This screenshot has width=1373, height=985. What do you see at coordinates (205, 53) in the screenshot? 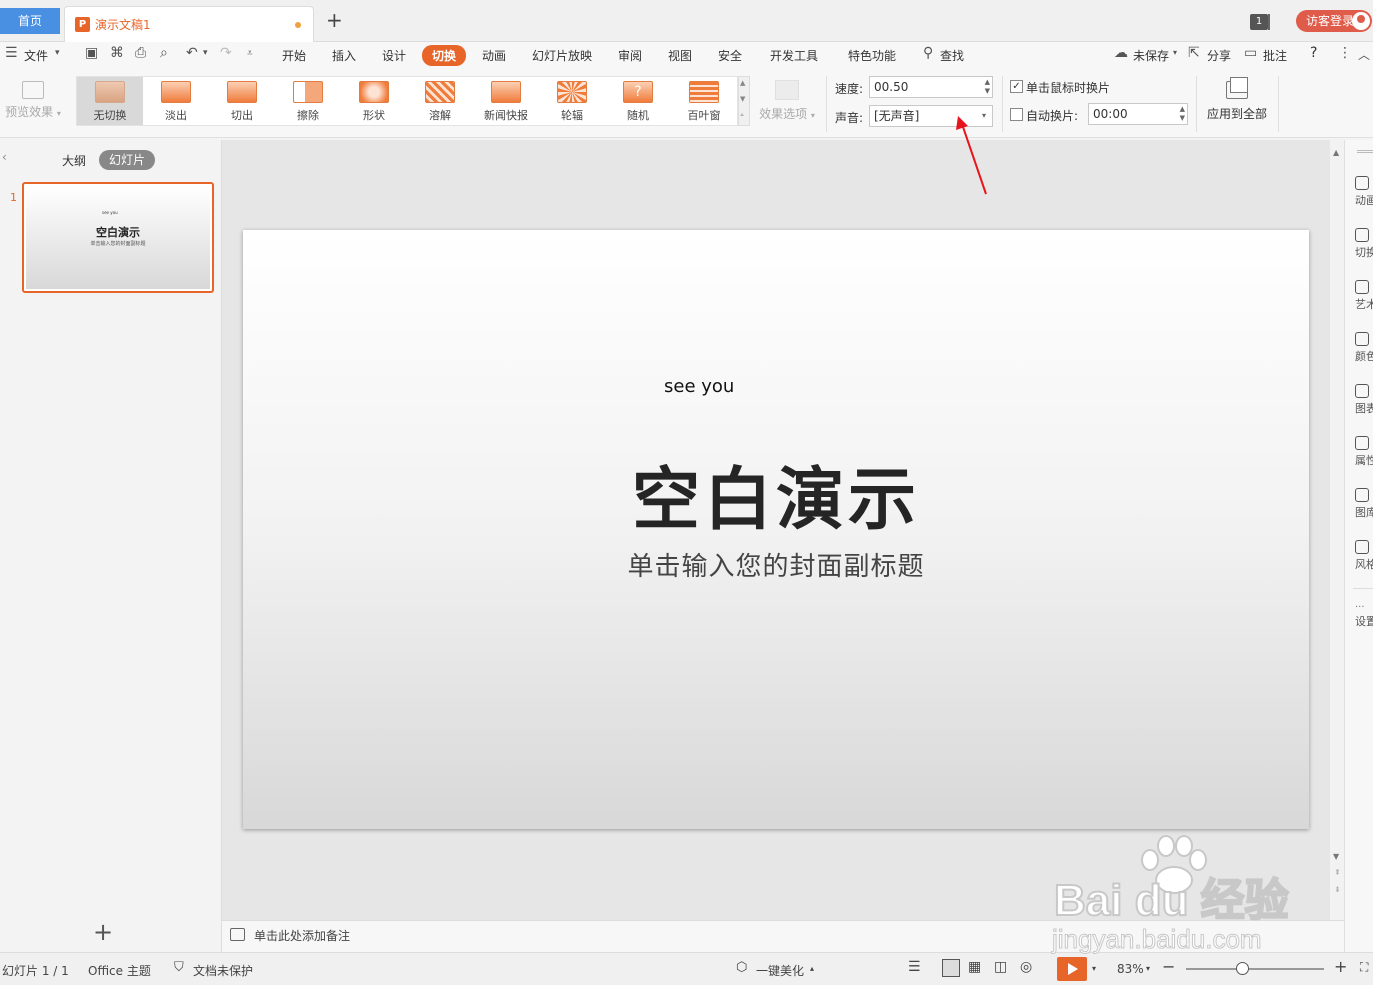
I see `undo-dropdown-icon: ▾` at bounding box center [205, 53].